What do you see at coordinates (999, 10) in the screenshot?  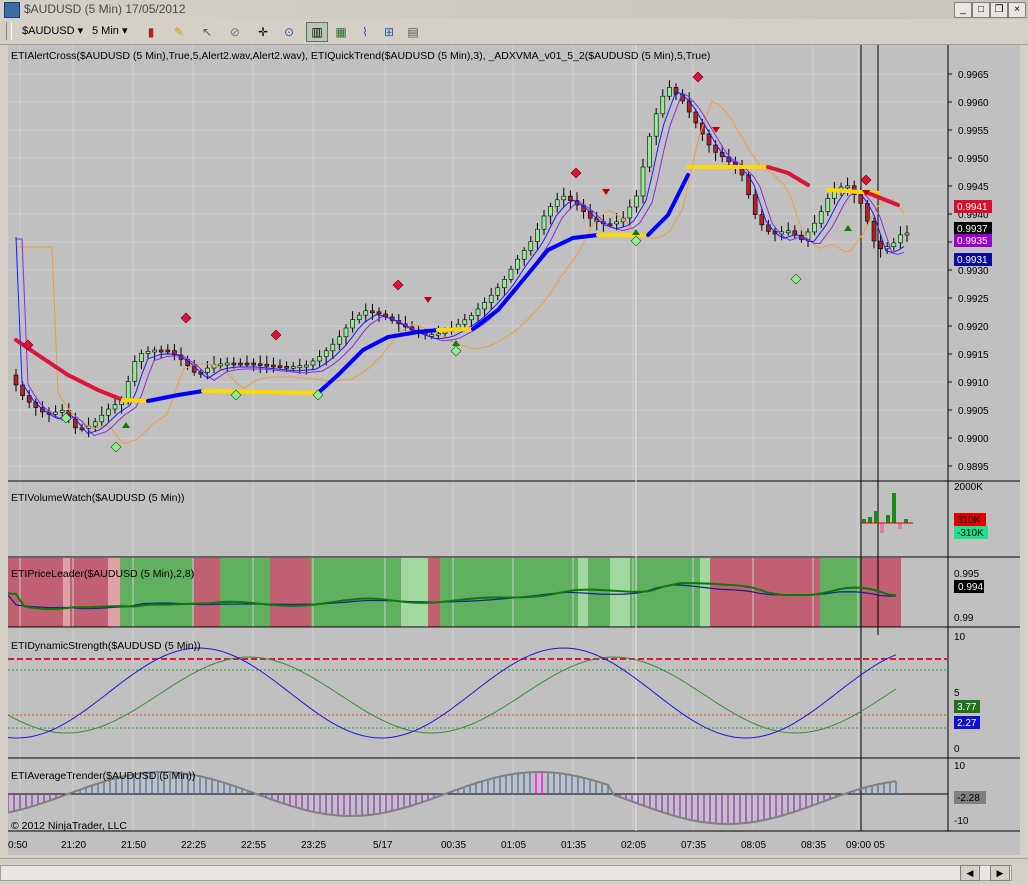 I see `restore-button: ❐` at bounding box center [999, 10].